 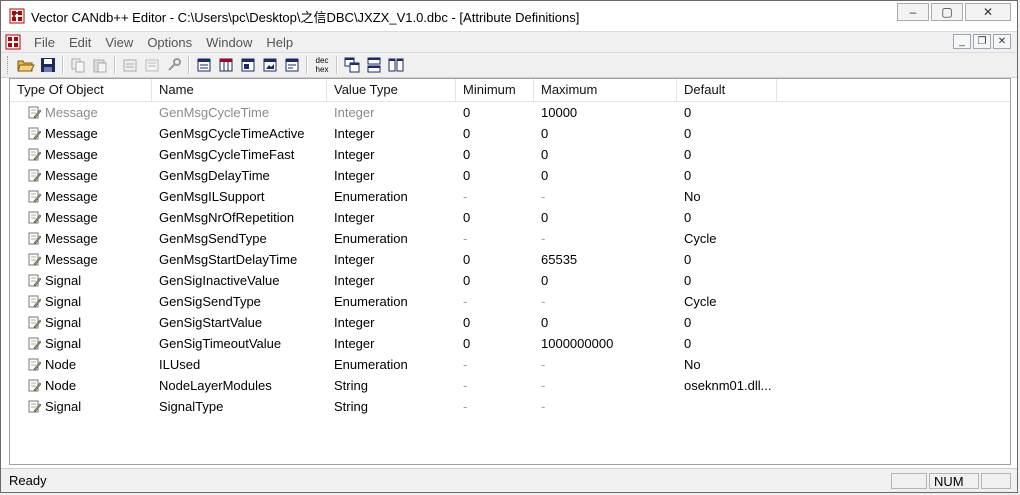 What do you see at coordinates (279, 42) in the screenshot?
I see `menu-help: Help` at bounding box center [279, 42].